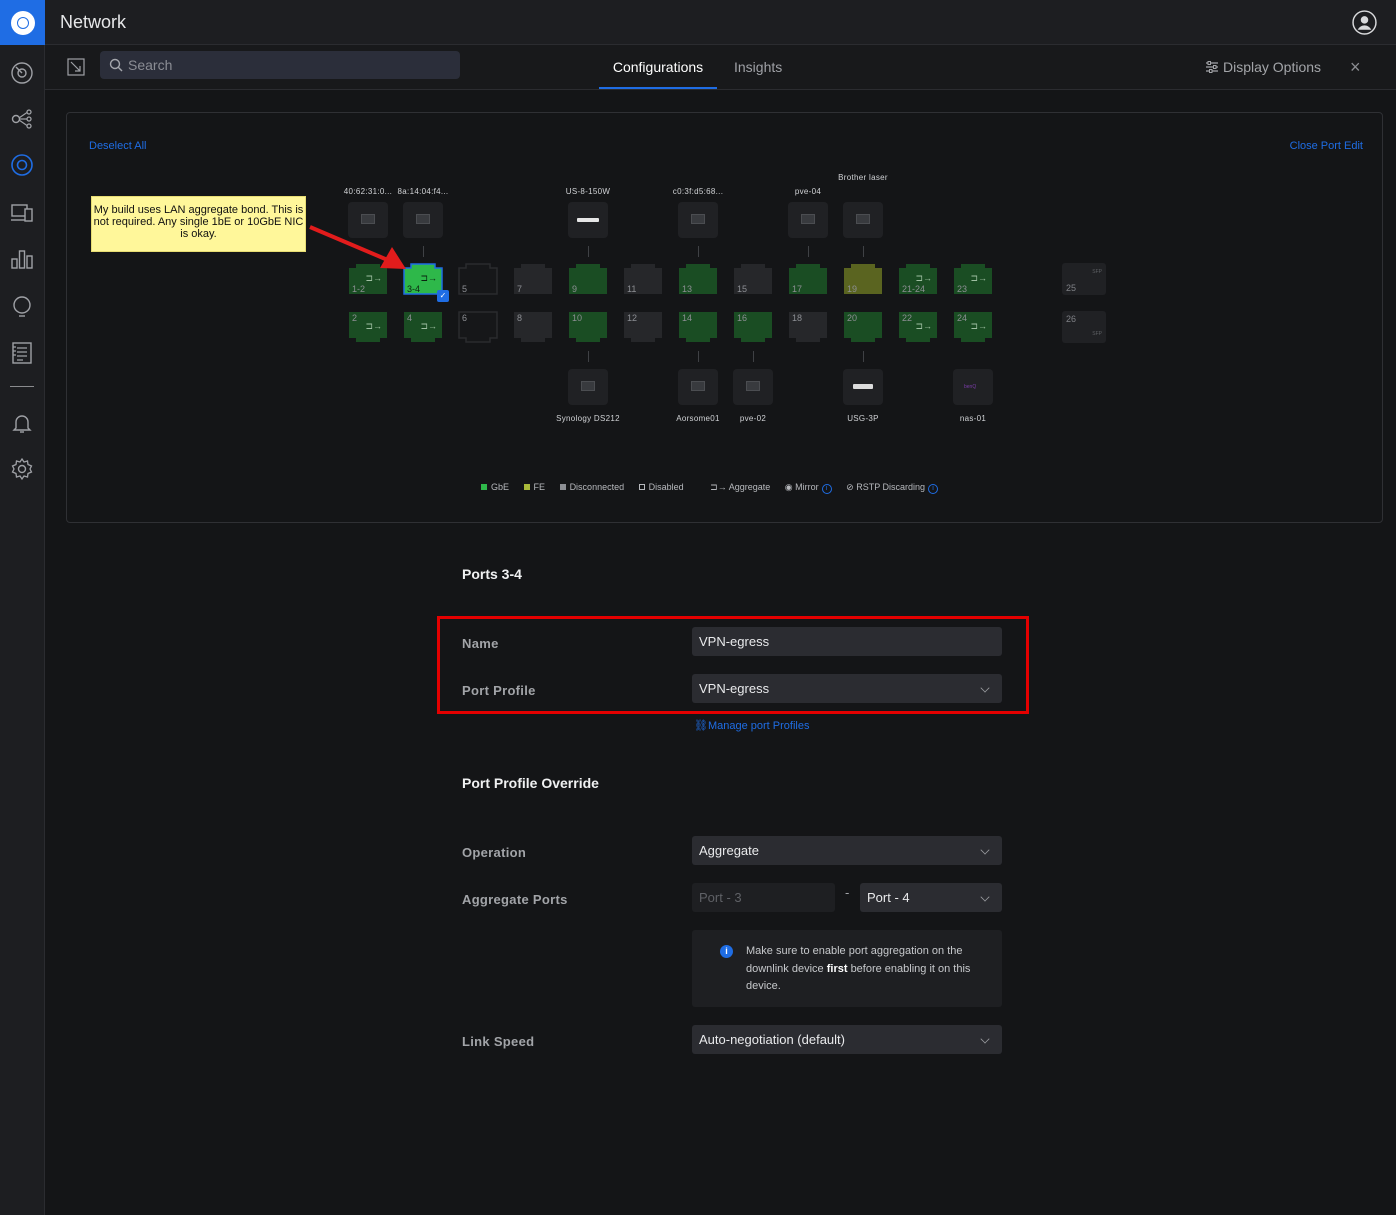  What do you see at coordinates (749, 487) in the screenshot?
I see `legend-aggregate: Aggregate` at bounding box center [749, 487].